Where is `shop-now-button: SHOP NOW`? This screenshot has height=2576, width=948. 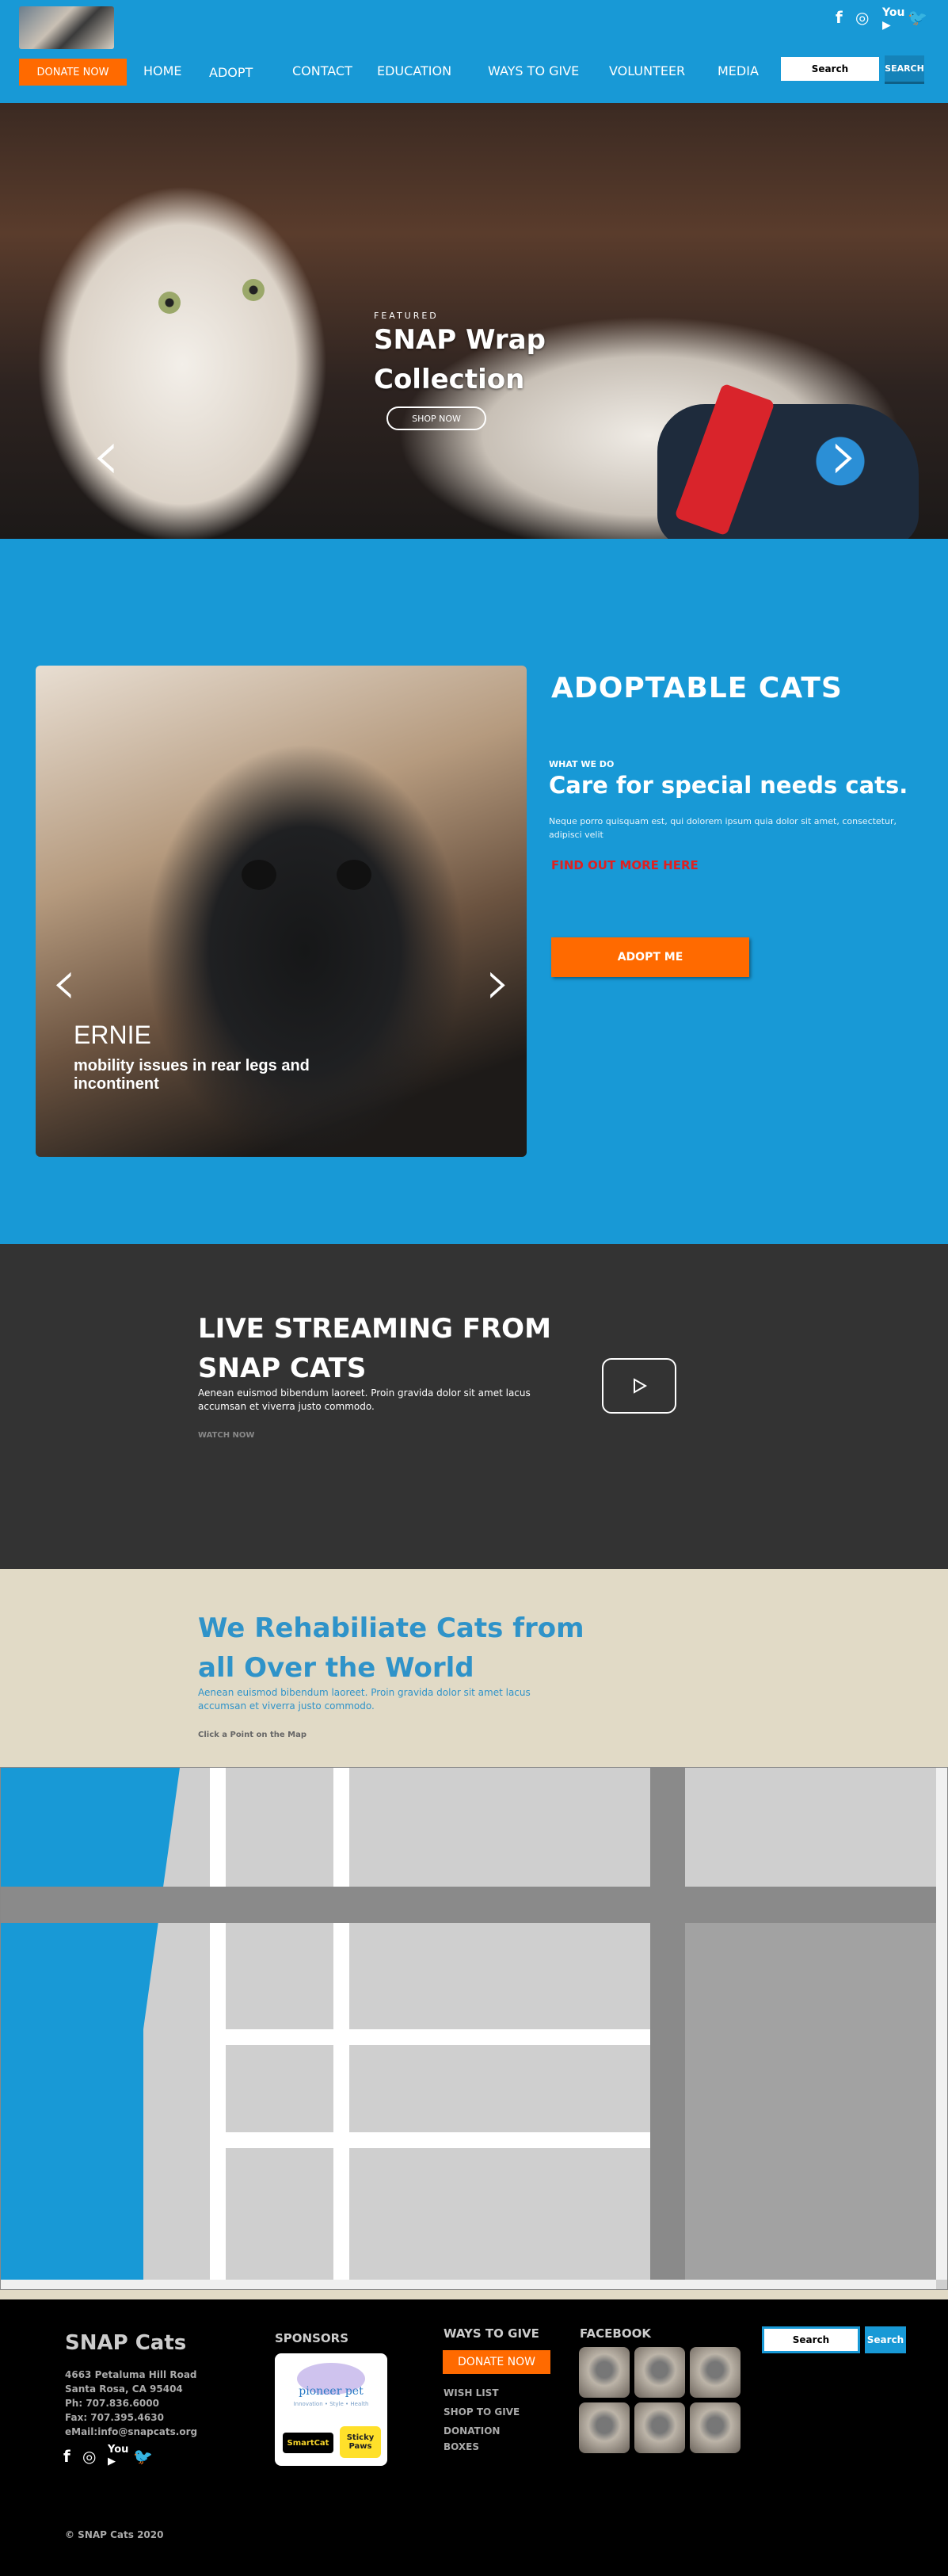
shop-now-button: SHOP NOW is located at coordinates (436, 418).